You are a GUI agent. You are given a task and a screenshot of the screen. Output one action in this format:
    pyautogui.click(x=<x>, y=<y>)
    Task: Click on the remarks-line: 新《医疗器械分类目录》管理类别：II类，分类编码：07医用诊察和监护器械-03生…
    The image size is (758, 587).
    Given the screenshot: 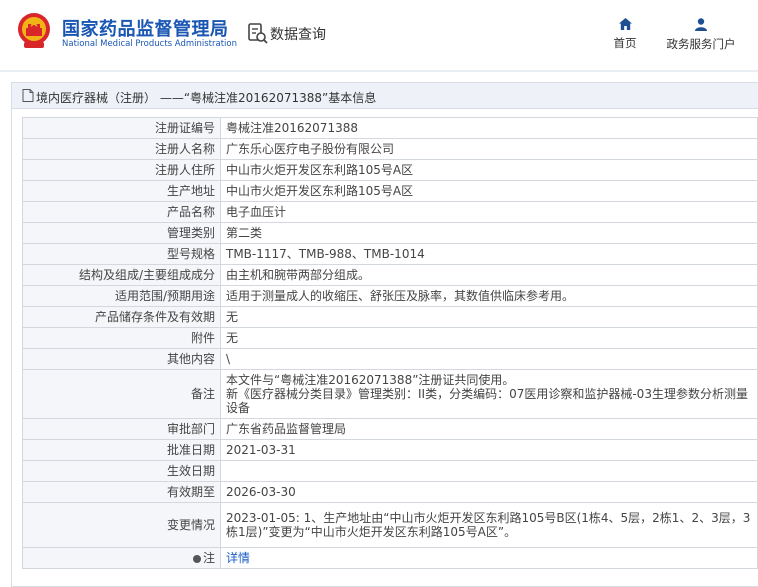 What is the action you would take?
    pyautogui.click(x=487, y=401)
    